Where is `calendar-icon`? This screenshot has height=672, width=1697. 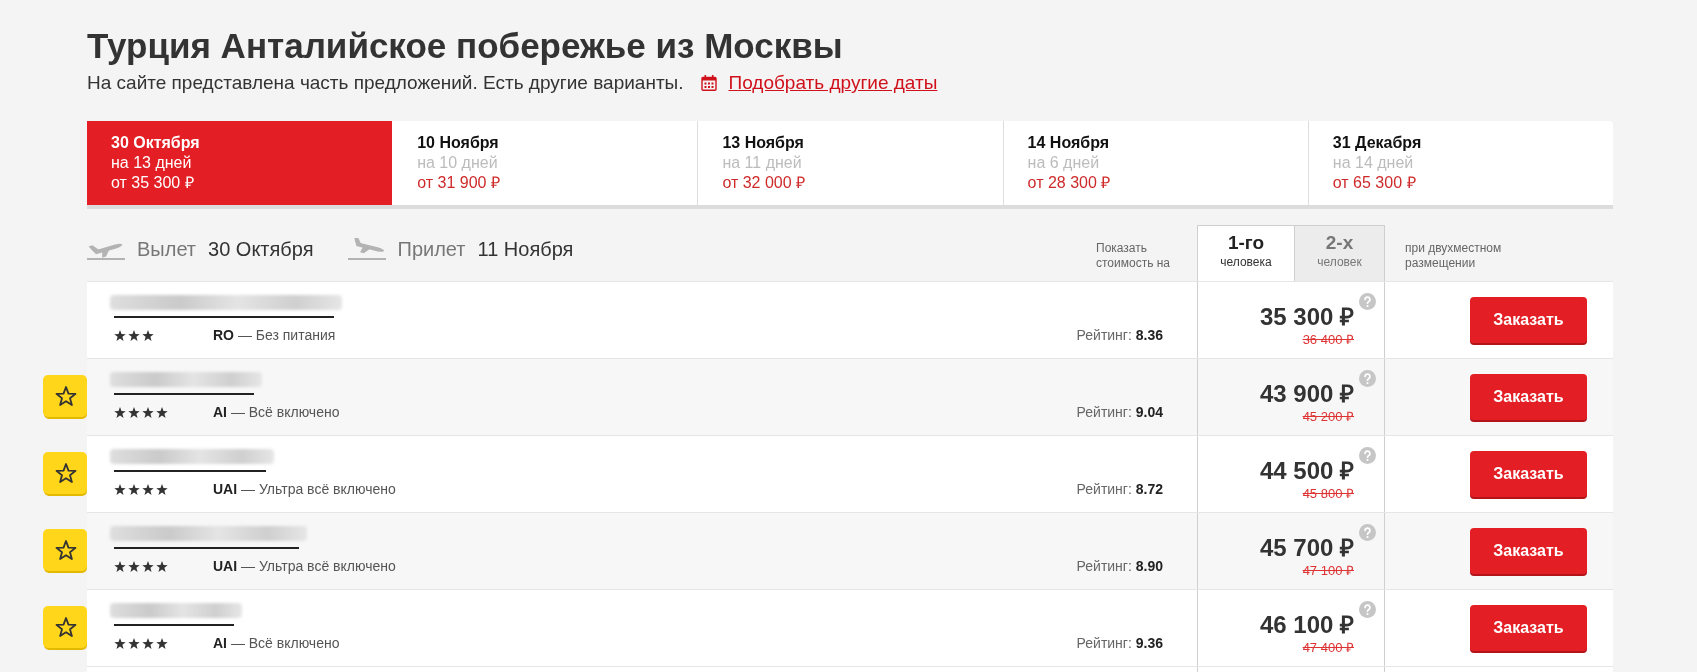 calendar-icon is located at coordinates (708, 83).